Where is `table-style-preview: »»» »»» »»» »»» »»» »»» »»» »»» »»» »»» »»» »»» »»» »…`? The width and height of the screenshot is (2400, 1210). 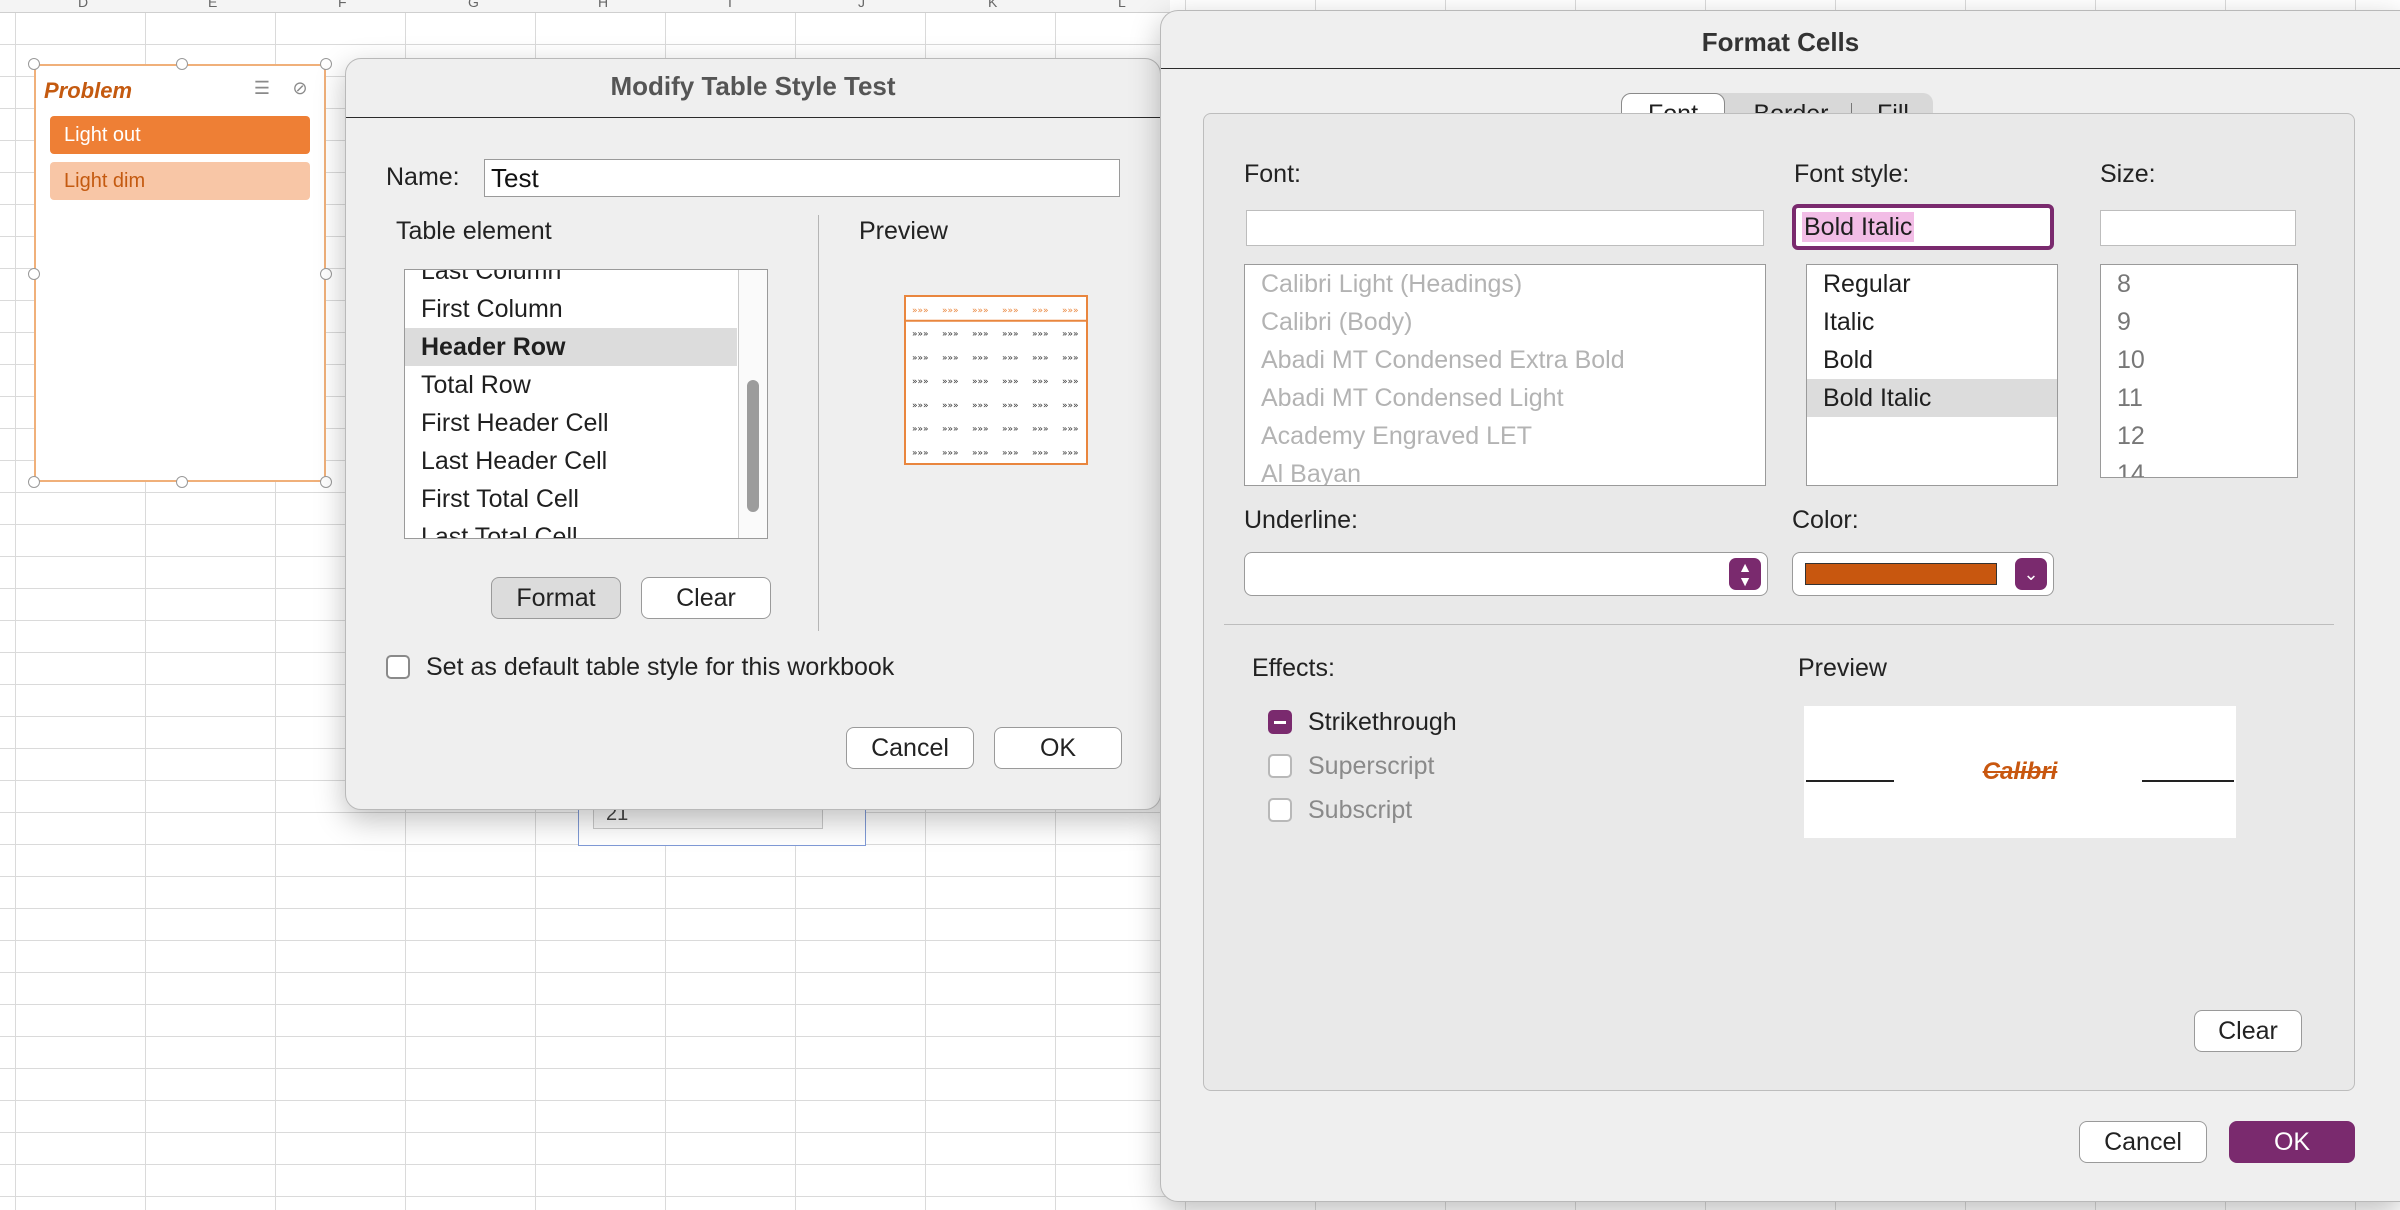
table-style-preview: »»» »»» »»» »»» »»» »»» »»» »»» »»» »»» »»» »»» »»» »… is located at coordinates (996, 380).